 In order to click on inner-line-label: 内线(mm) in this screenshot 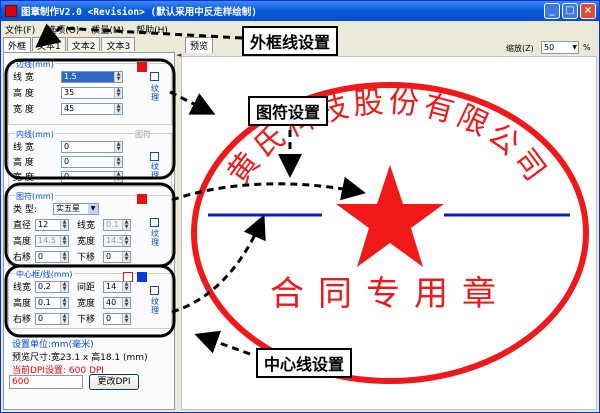, I will do `click(35, 134)`.